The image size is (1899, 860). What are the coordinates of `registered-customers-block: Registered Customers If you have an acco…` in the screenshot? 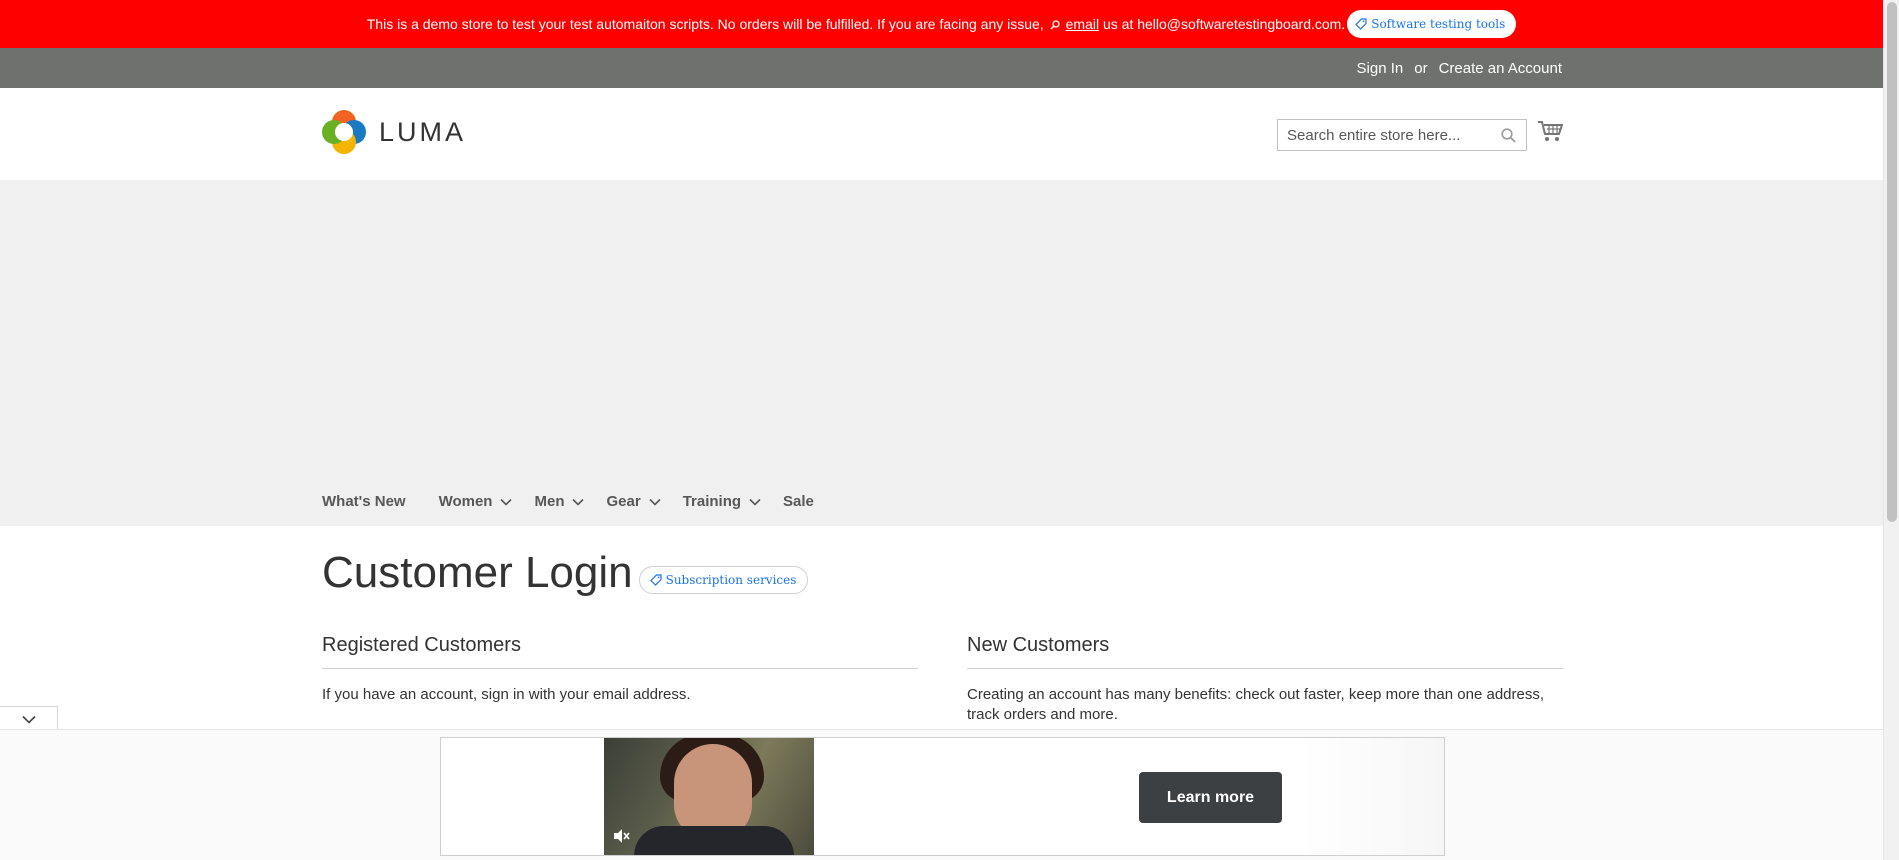 It's located at (620, 669).